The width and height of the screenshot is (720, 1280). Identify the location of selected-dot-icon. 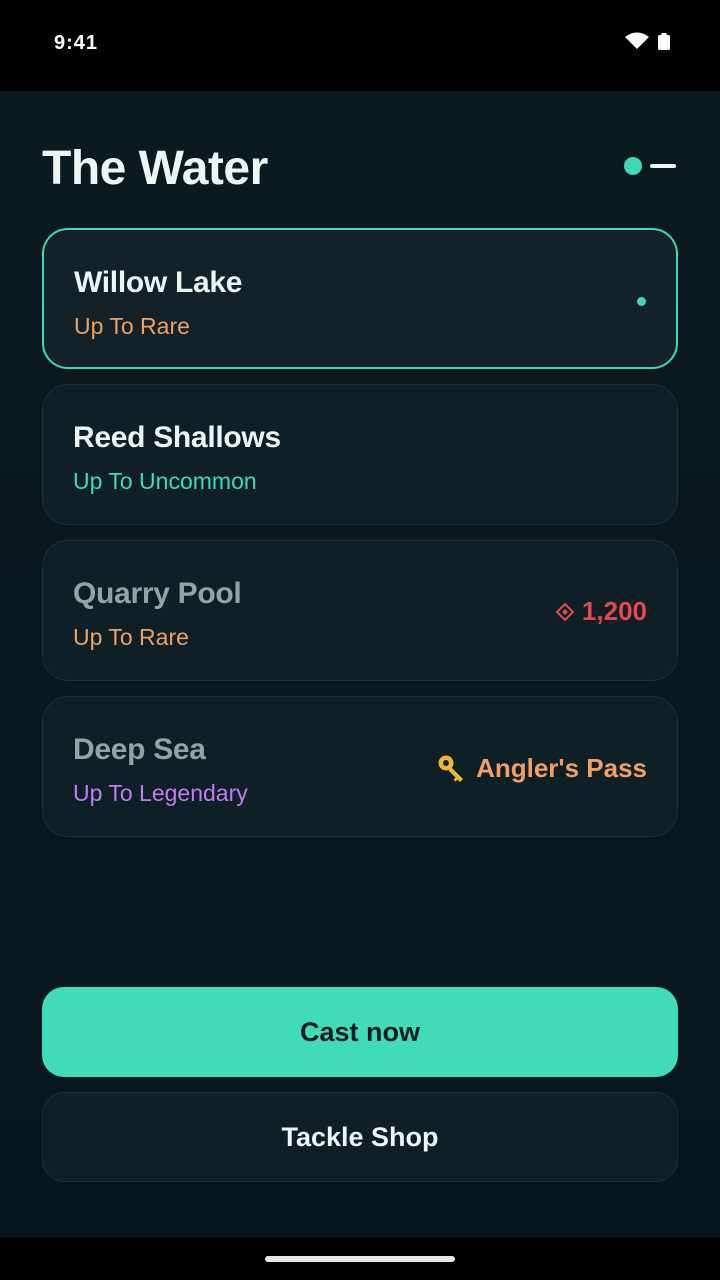
(641, 301).